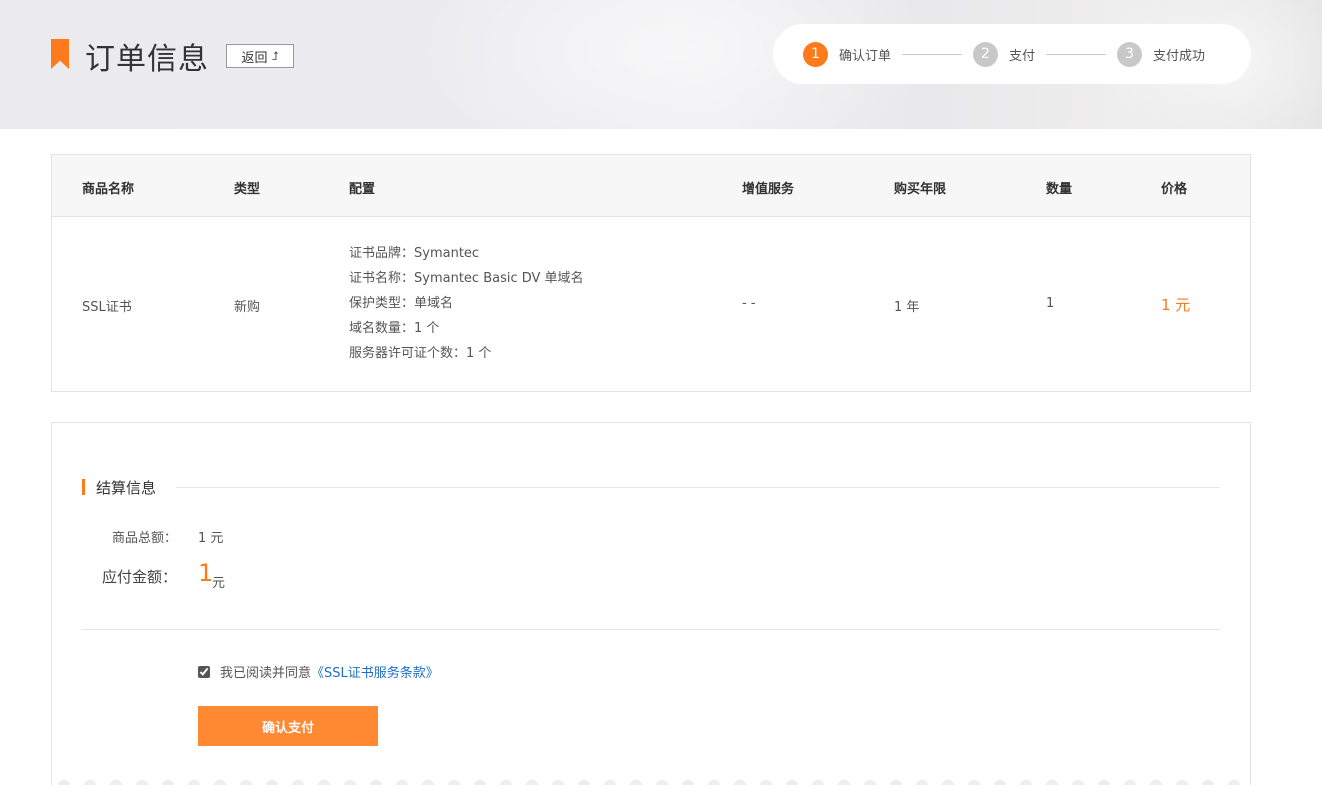  I want to click on column-header-value-added: 增值服务, so click(768, 189).